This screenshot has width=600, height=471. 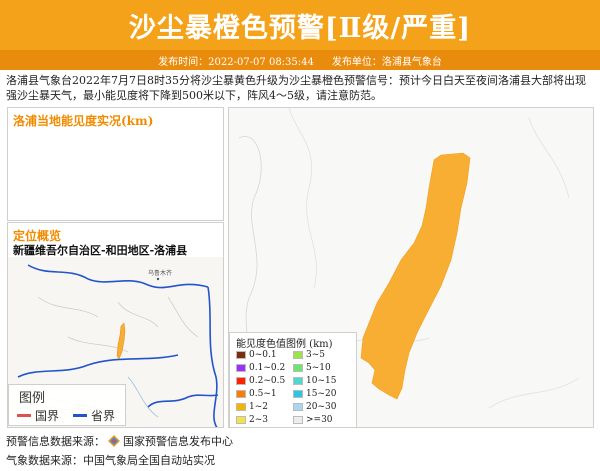 What do you see at coordinates (263, 355) in the screenshot?
I see `legend-label: 0~0.1` at bounding box center [263, 355].